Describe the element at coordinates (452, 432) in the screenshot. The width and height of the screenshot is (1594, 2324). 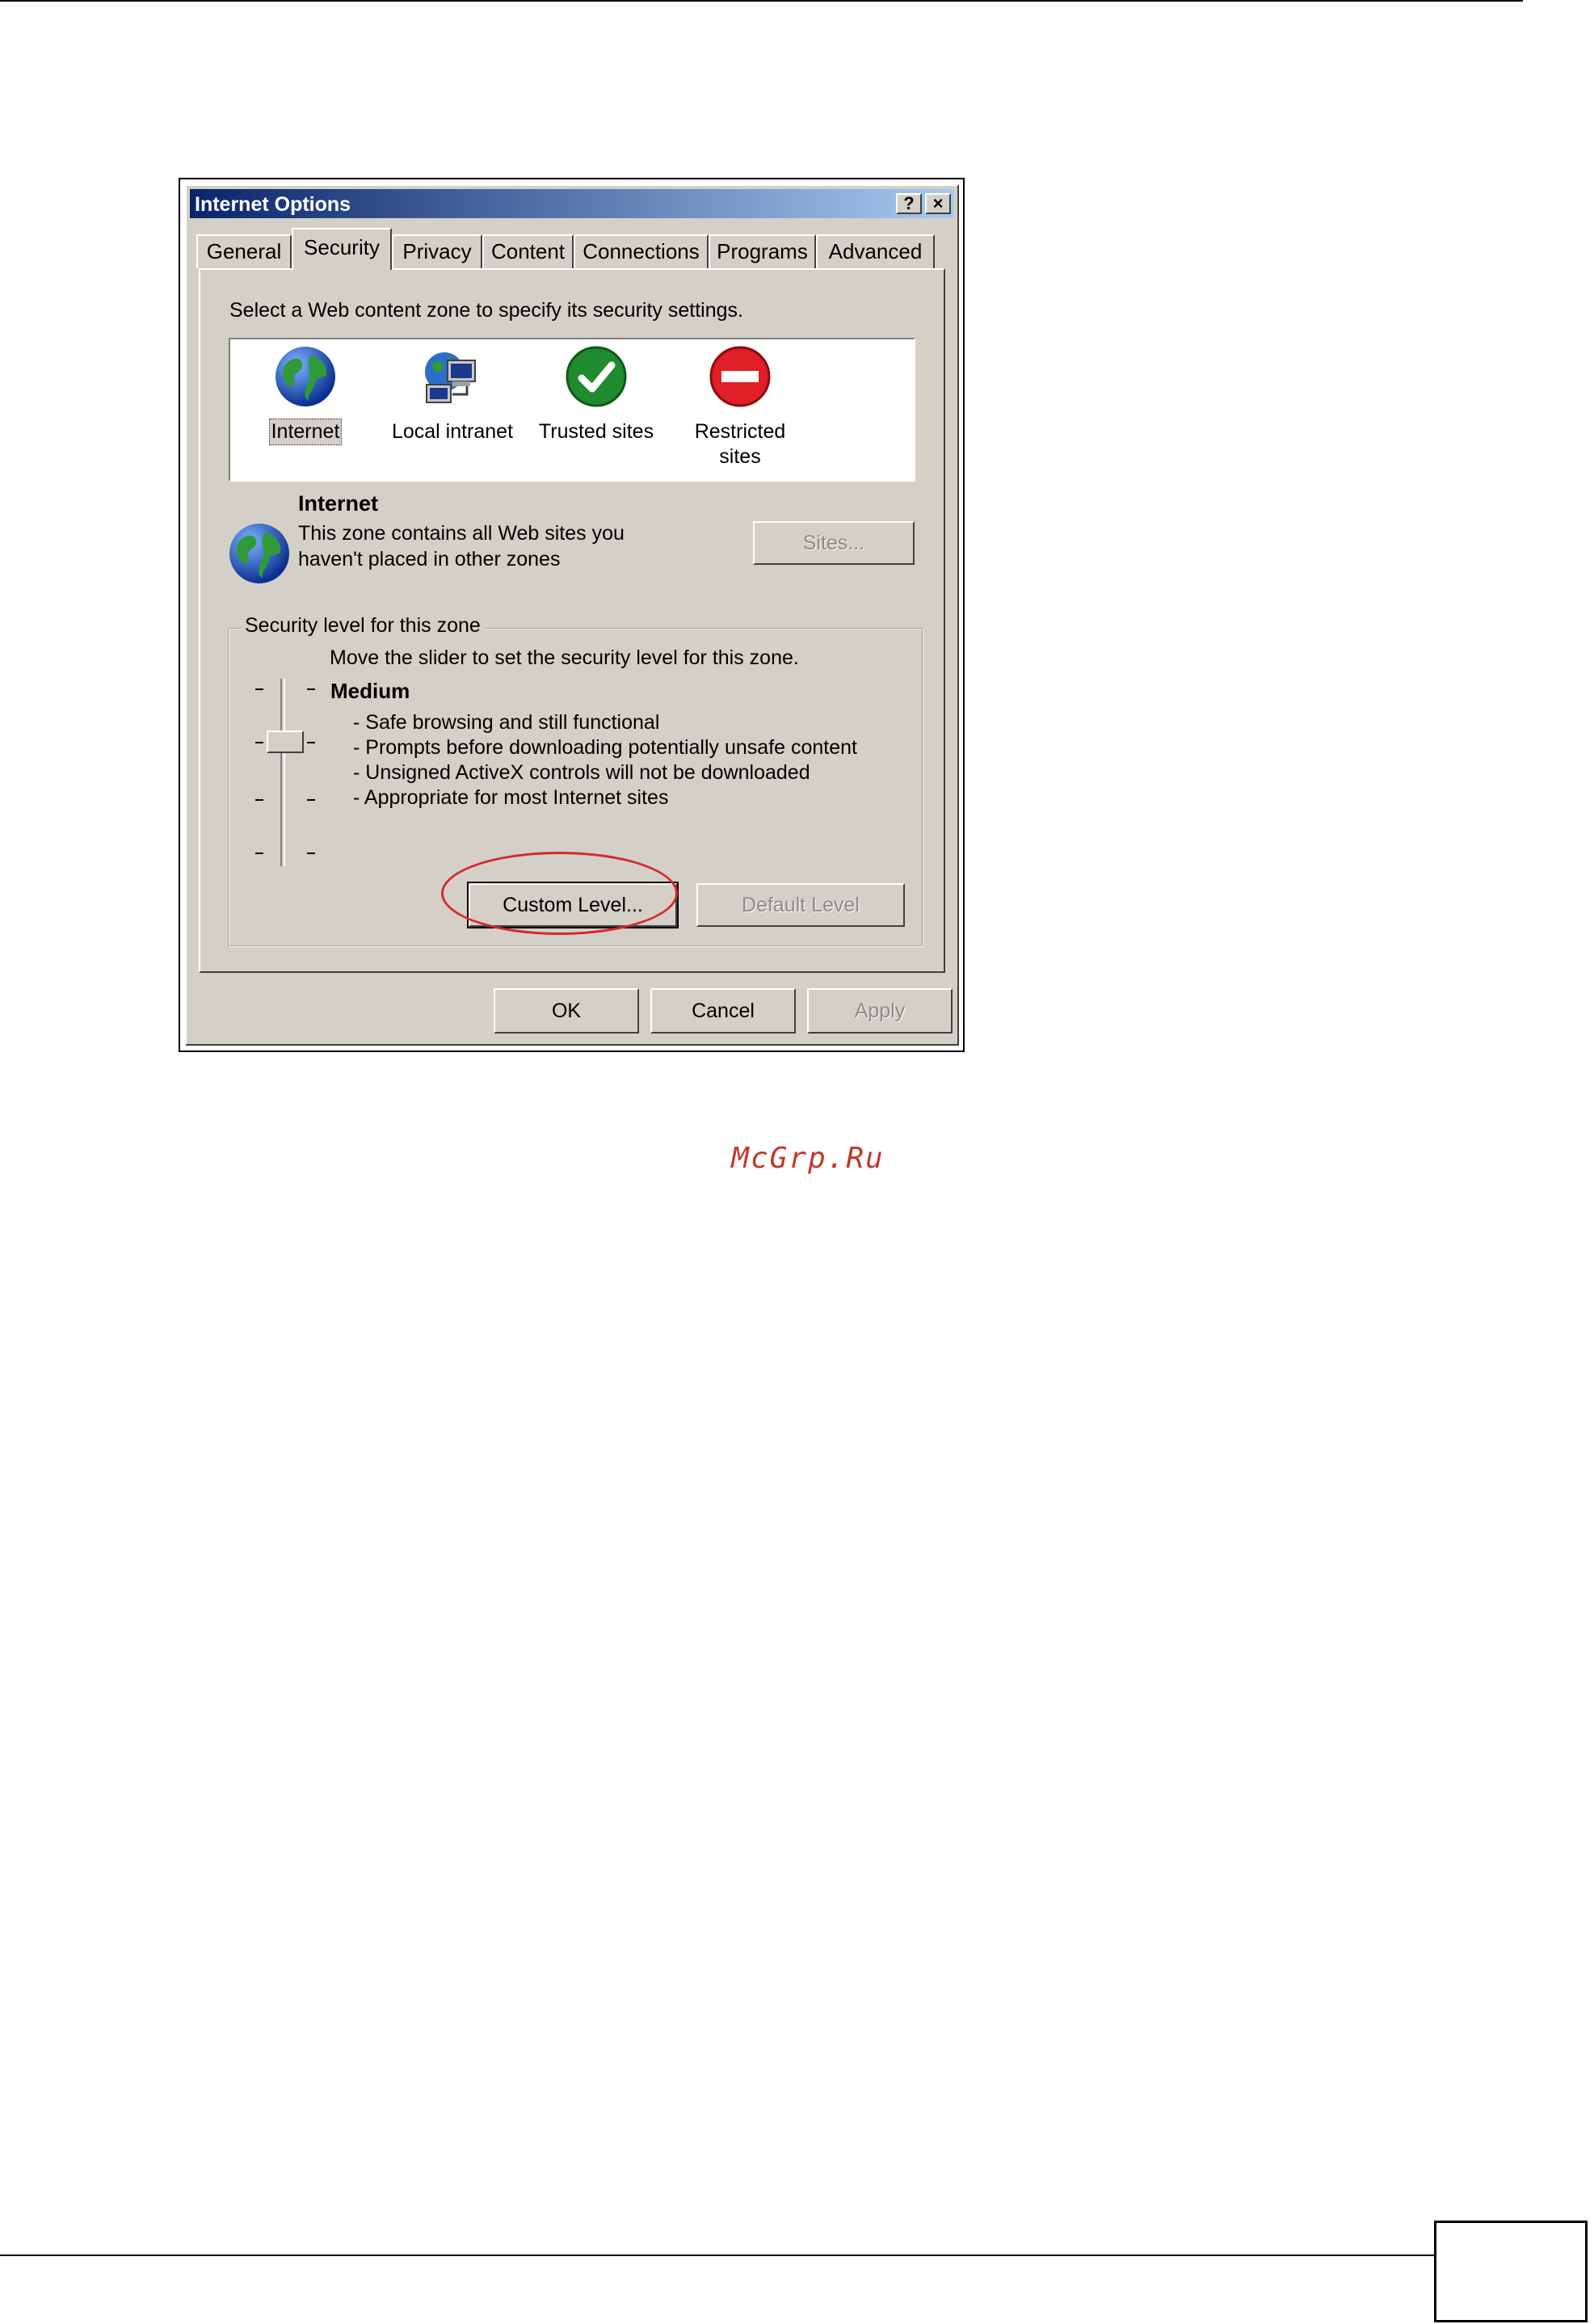
I see `zone-label: Local intranet` at that location.